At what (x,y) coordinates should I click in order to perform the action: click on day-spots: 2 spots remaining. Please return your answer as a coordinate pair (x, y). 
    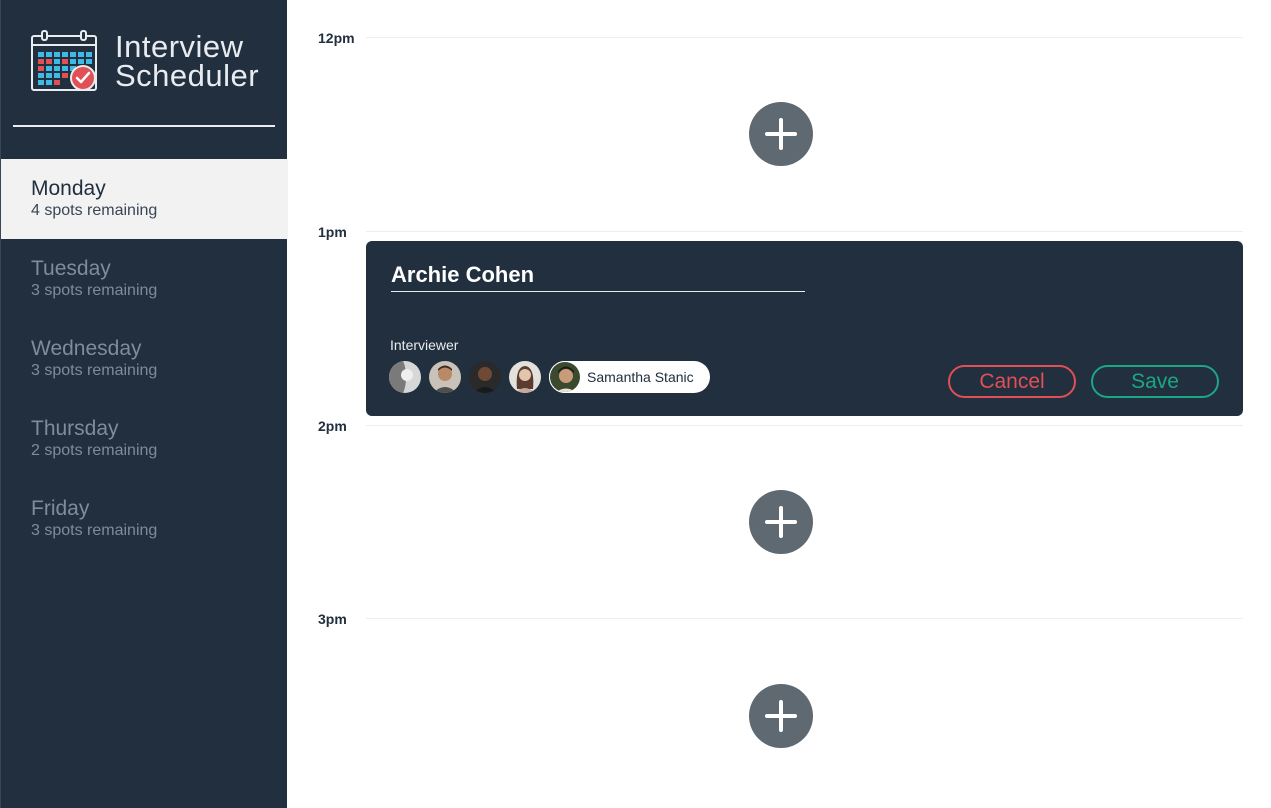
    Looking at the image, I should click on (94, 450).